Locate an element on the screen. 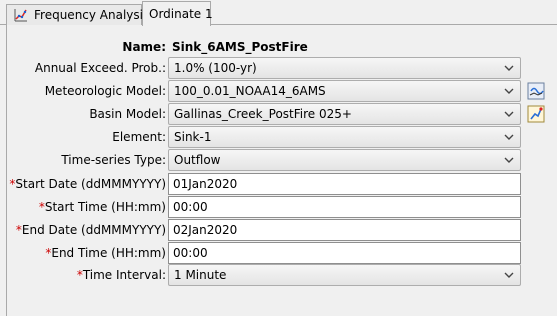  time-interval-value: 1 Minute is located at coordinates (200, 275).